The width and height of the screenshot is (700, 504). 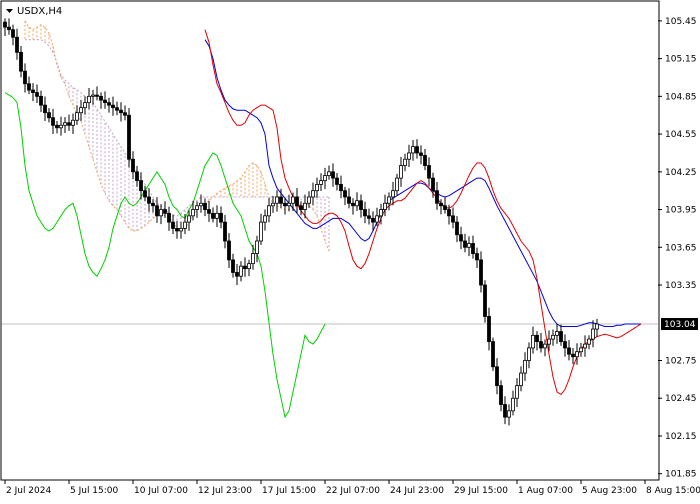 I want to click on time-axis-label: 10 Jul 07:00, so click(x=161, y=491).